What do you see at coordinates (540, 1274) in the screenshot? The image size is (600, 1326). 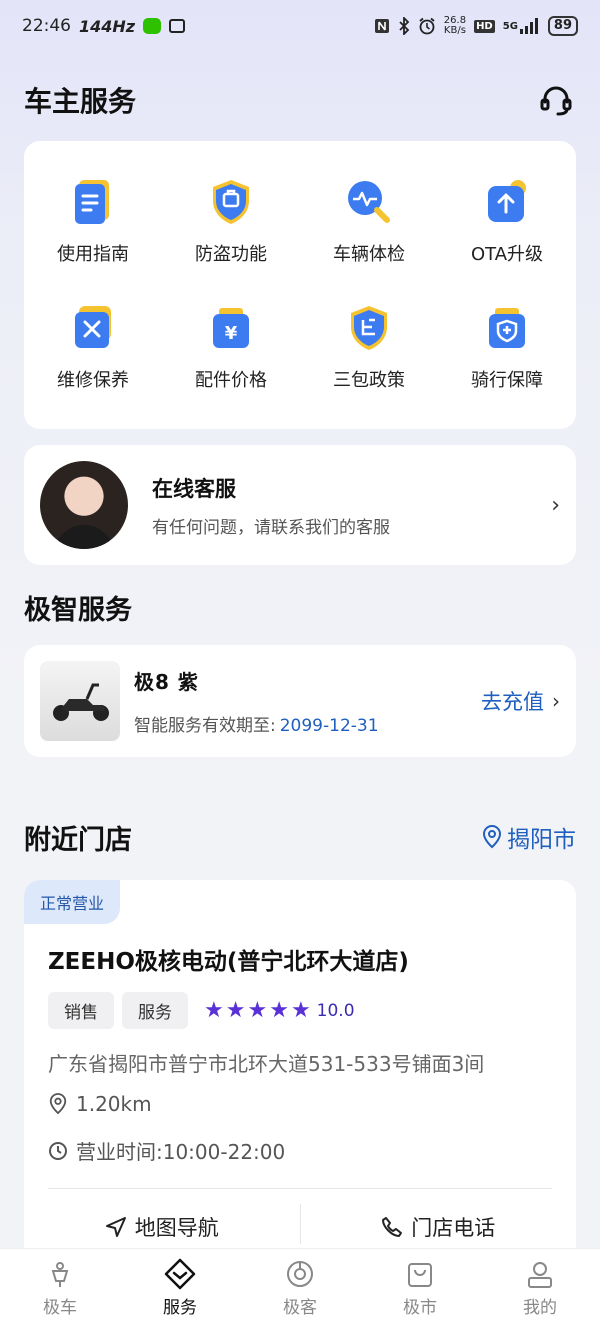 I see `profile-icon` at bounding box center [540, 1274].